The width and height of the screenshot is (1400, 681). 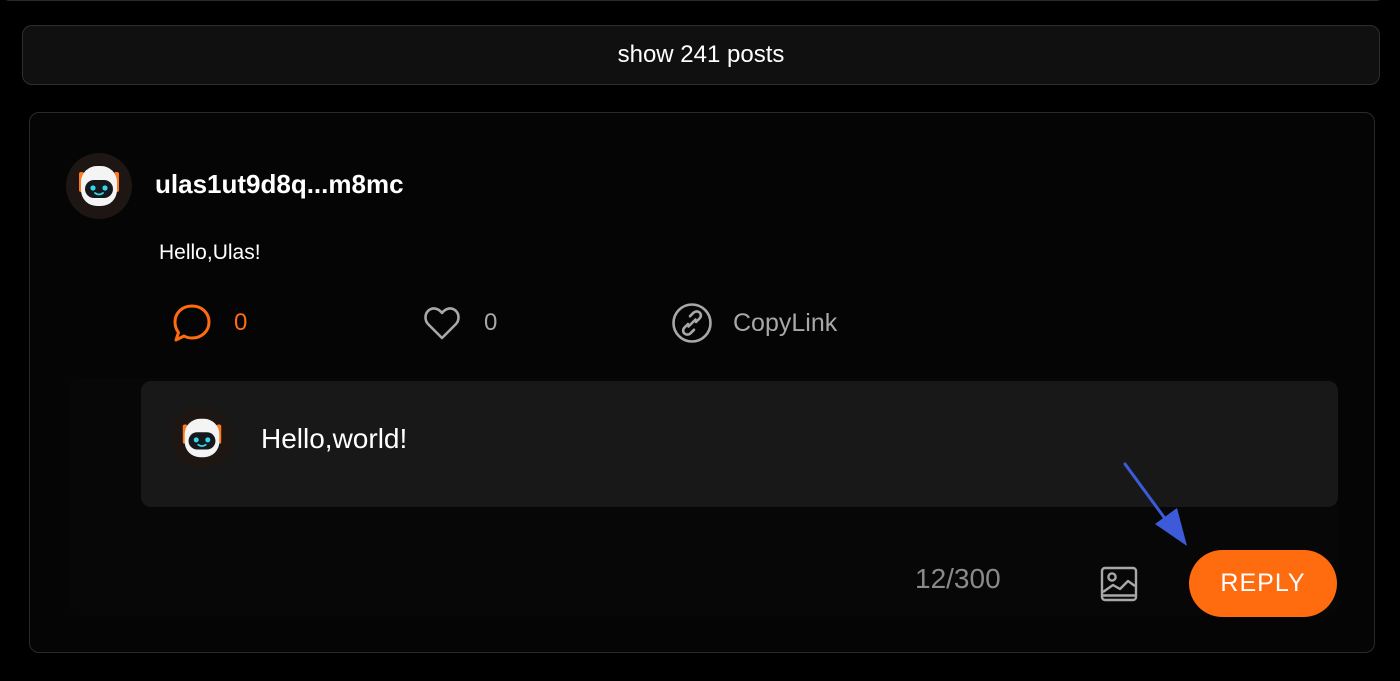 I want to click on post-text: Hello,Ulas!, so click(x=210, y=252).